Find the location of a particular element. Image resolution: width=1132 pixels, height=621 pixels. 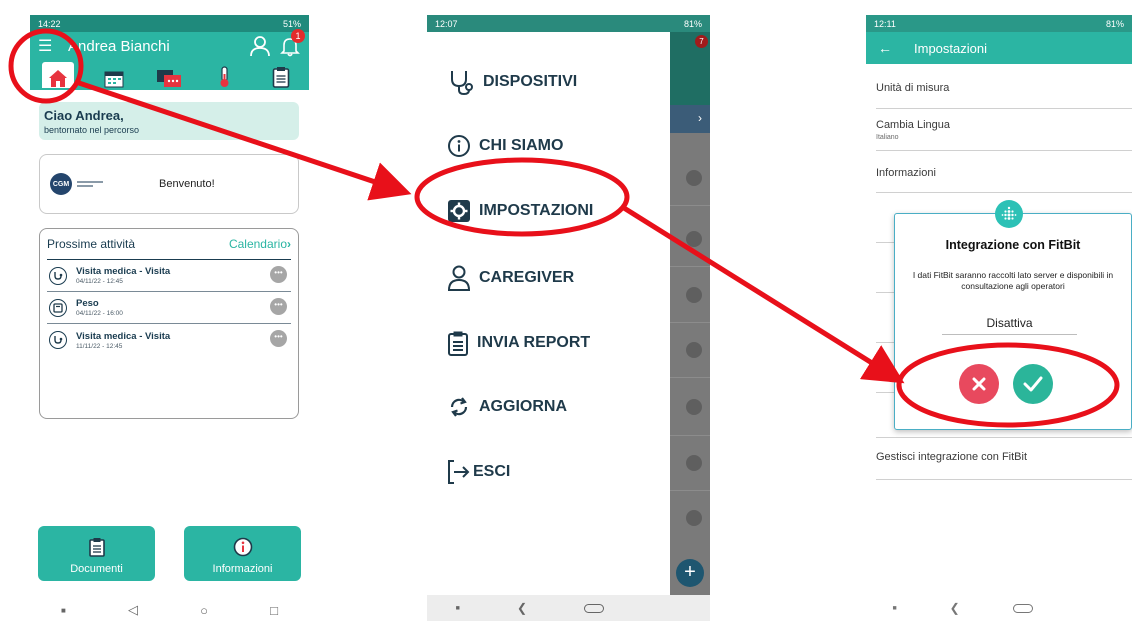

welcome-card: CGM Benvenuto! is located at coordinates (169, 184).